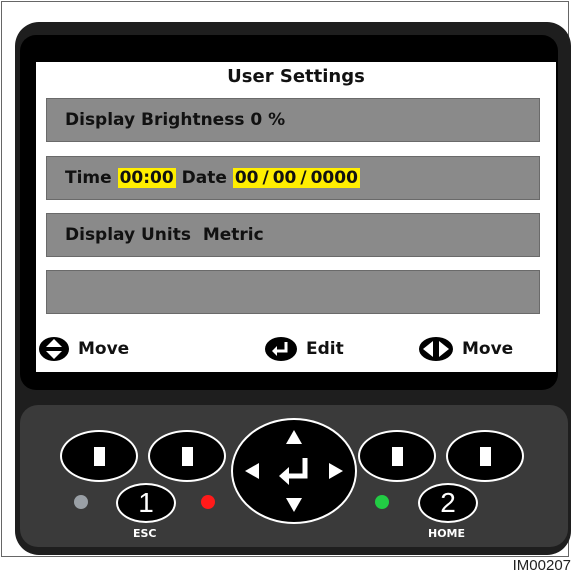 This screenshot has height=576, width=571. I want to click on left-arrow-icon, so click(252, 471).